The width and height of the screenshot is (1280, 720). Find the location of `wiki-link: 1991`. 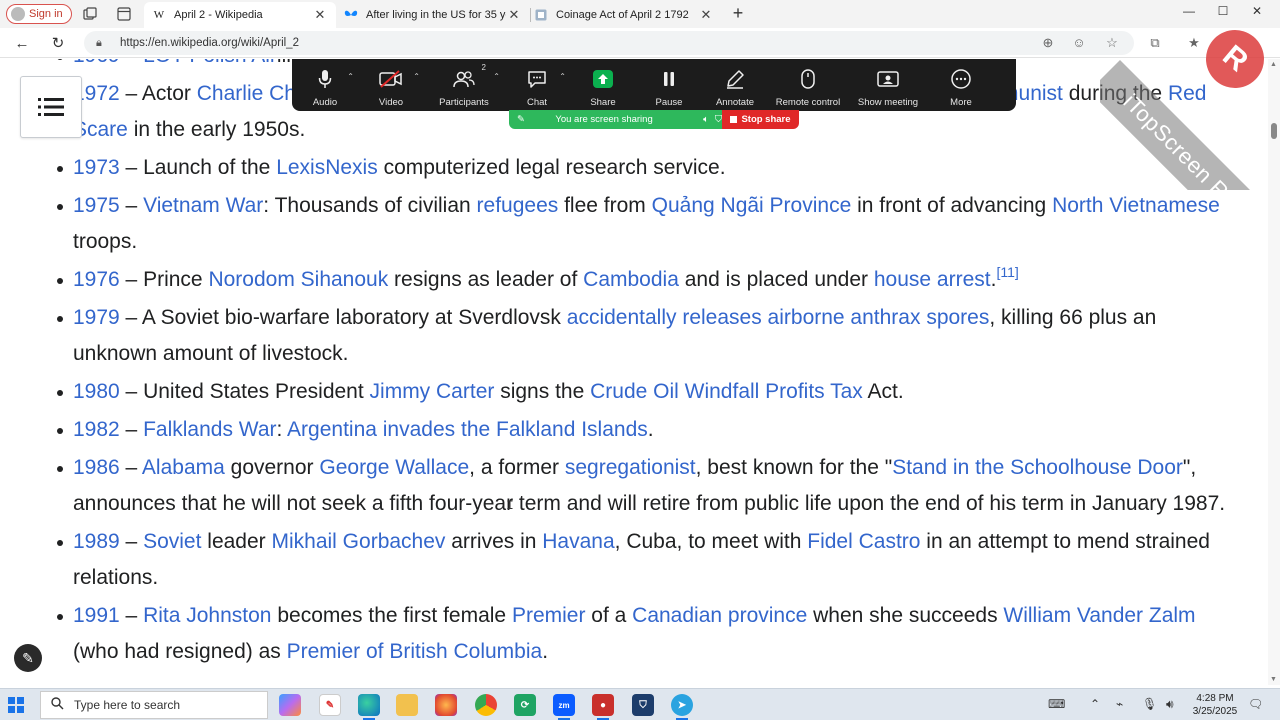

wiki-link: 1991 is located at coordinates (96, 615).